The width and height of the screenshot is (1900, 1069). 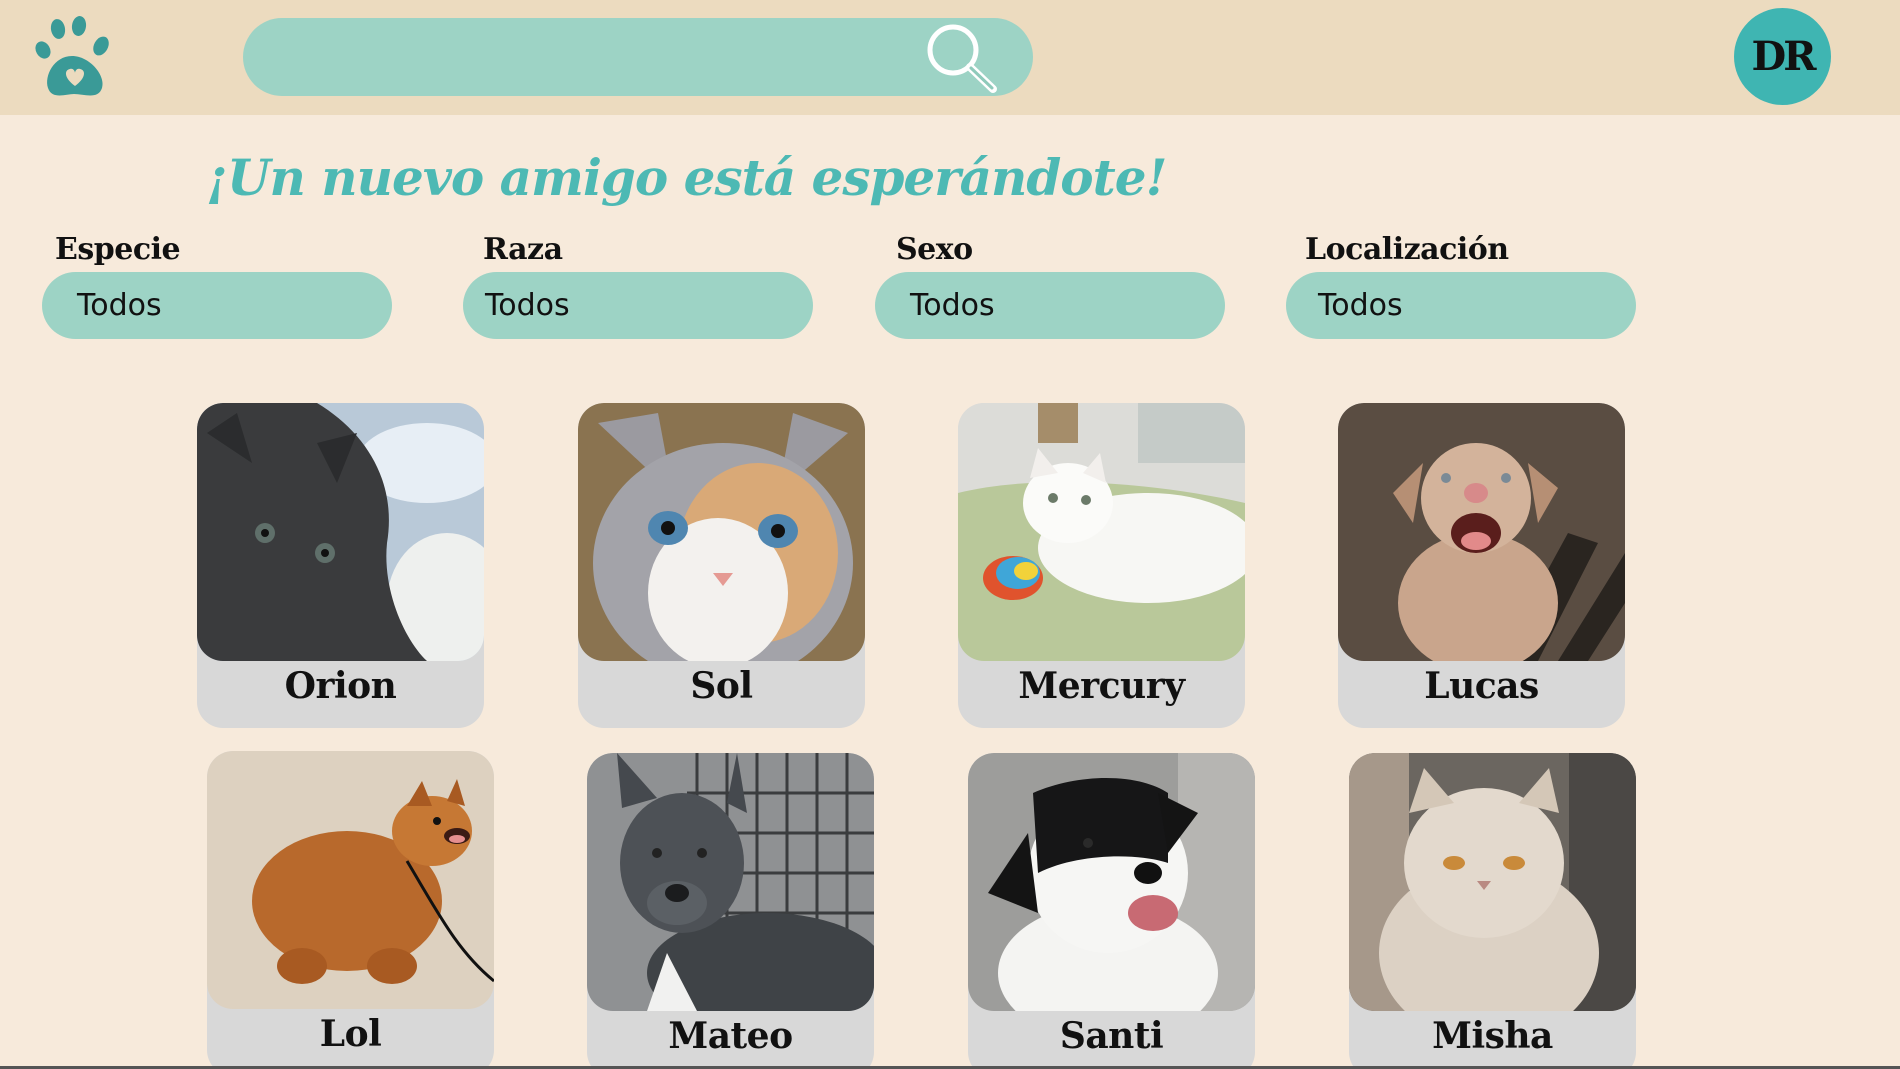 What do you see at coordinates (340, 686) in the screenshot?
I see `pet-name: Orion` at bounding box center [340, 686].